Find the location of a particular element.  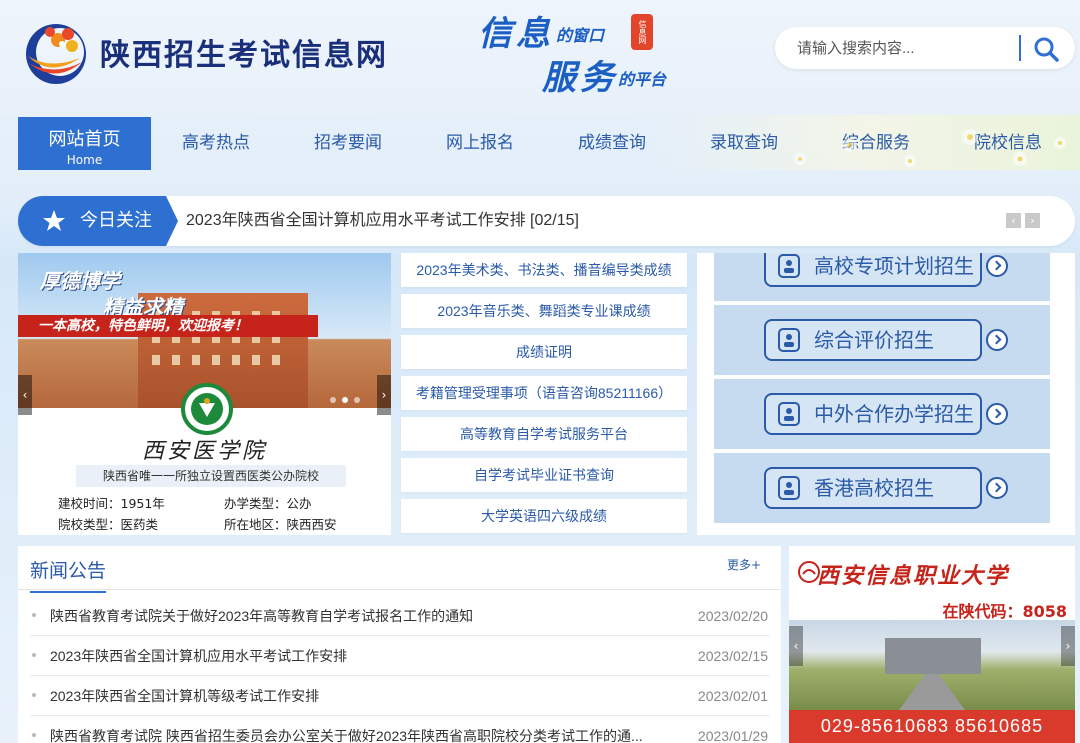

school-location: 所在地区：陕西西安 is located at coordinates (280, 524).